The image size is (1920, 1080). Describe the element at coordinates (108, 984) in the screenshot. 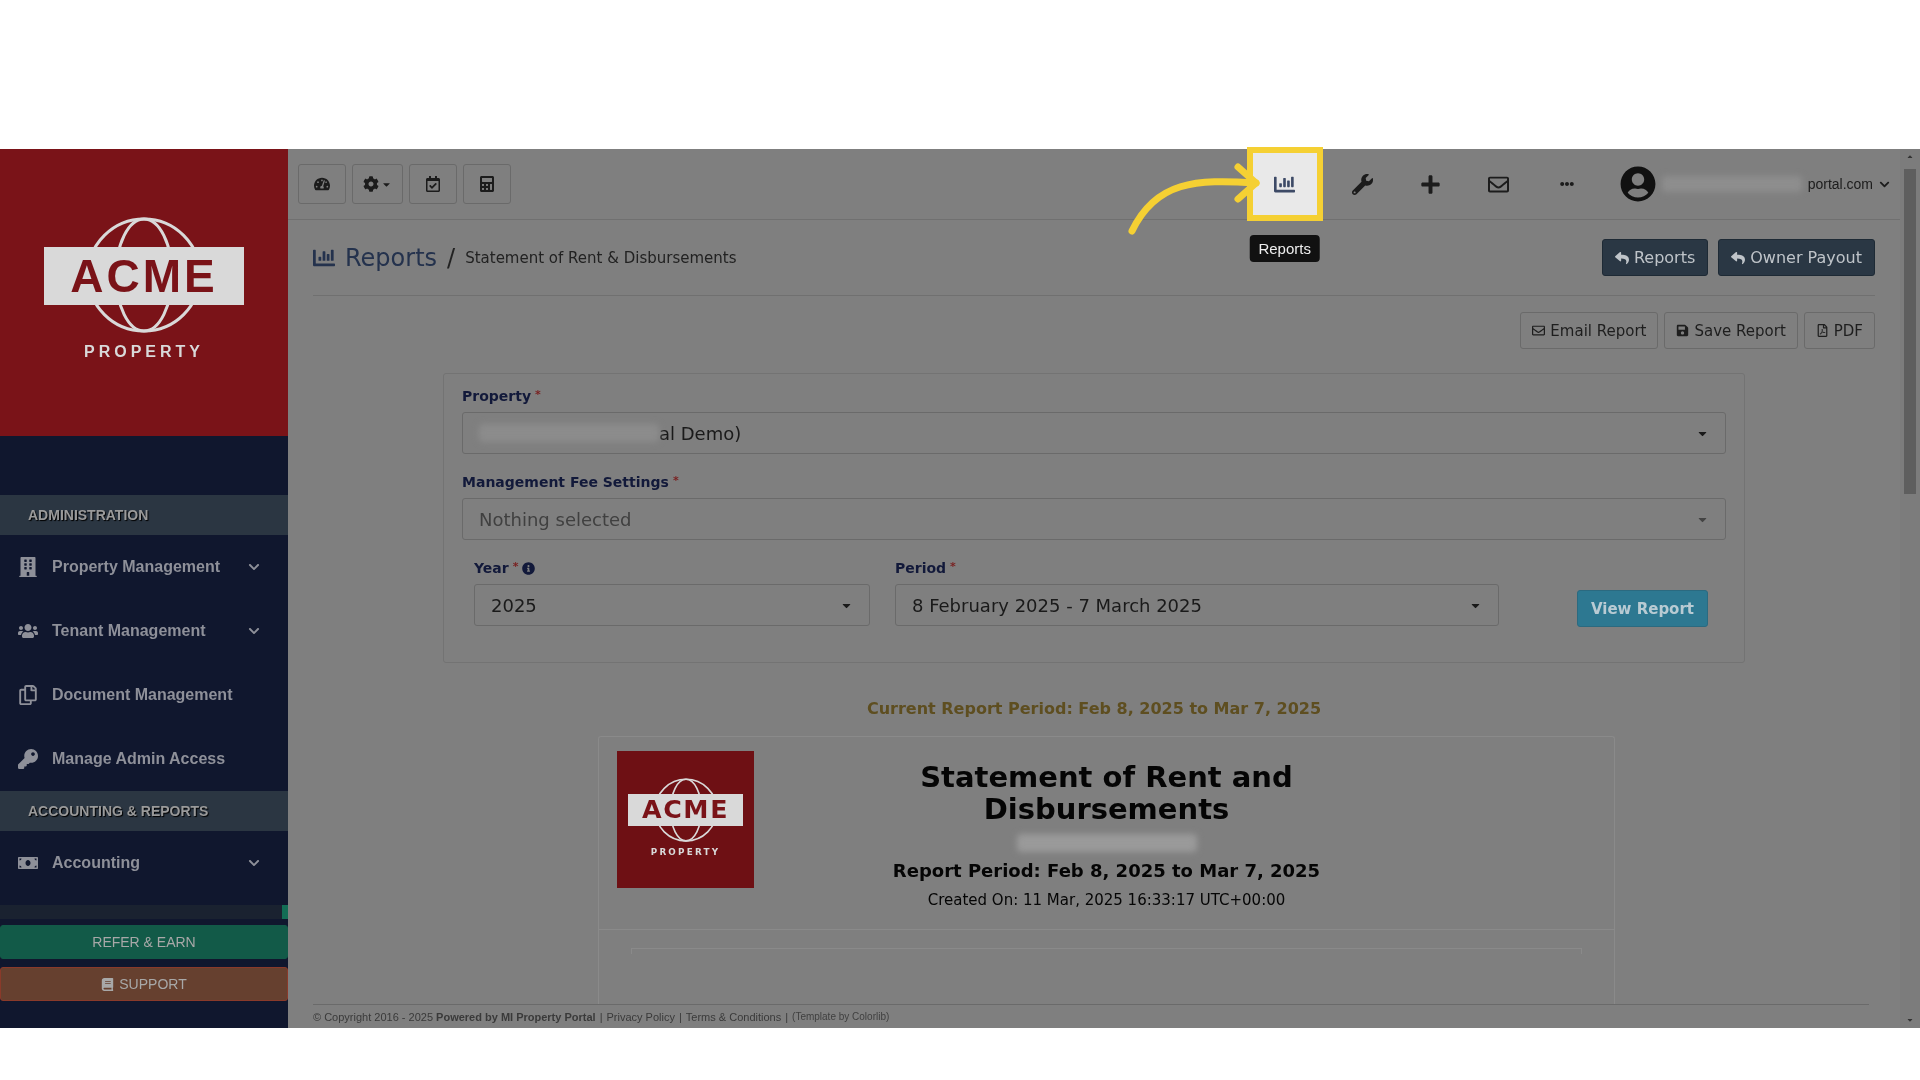

I see `book-icon` at that location.